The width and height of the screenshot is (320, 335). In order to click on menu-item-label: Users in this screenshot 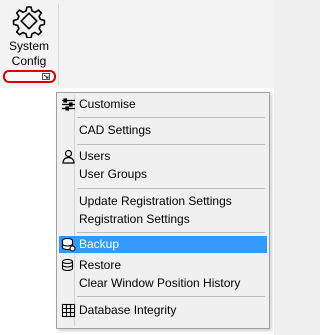, I will do `click(95, 156)`.